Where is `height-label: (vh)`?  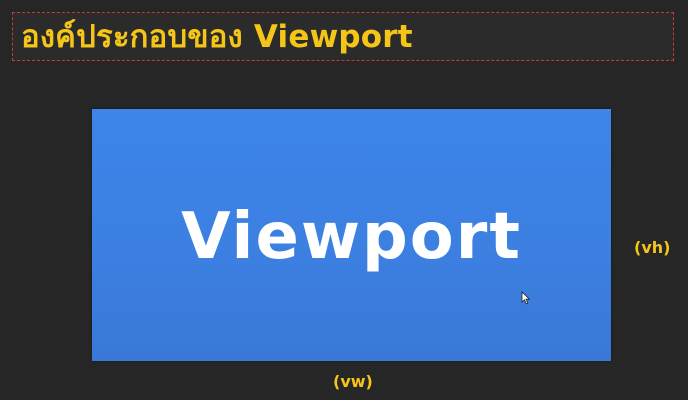
height-label: (vh) is located at coordinates (652, 247).